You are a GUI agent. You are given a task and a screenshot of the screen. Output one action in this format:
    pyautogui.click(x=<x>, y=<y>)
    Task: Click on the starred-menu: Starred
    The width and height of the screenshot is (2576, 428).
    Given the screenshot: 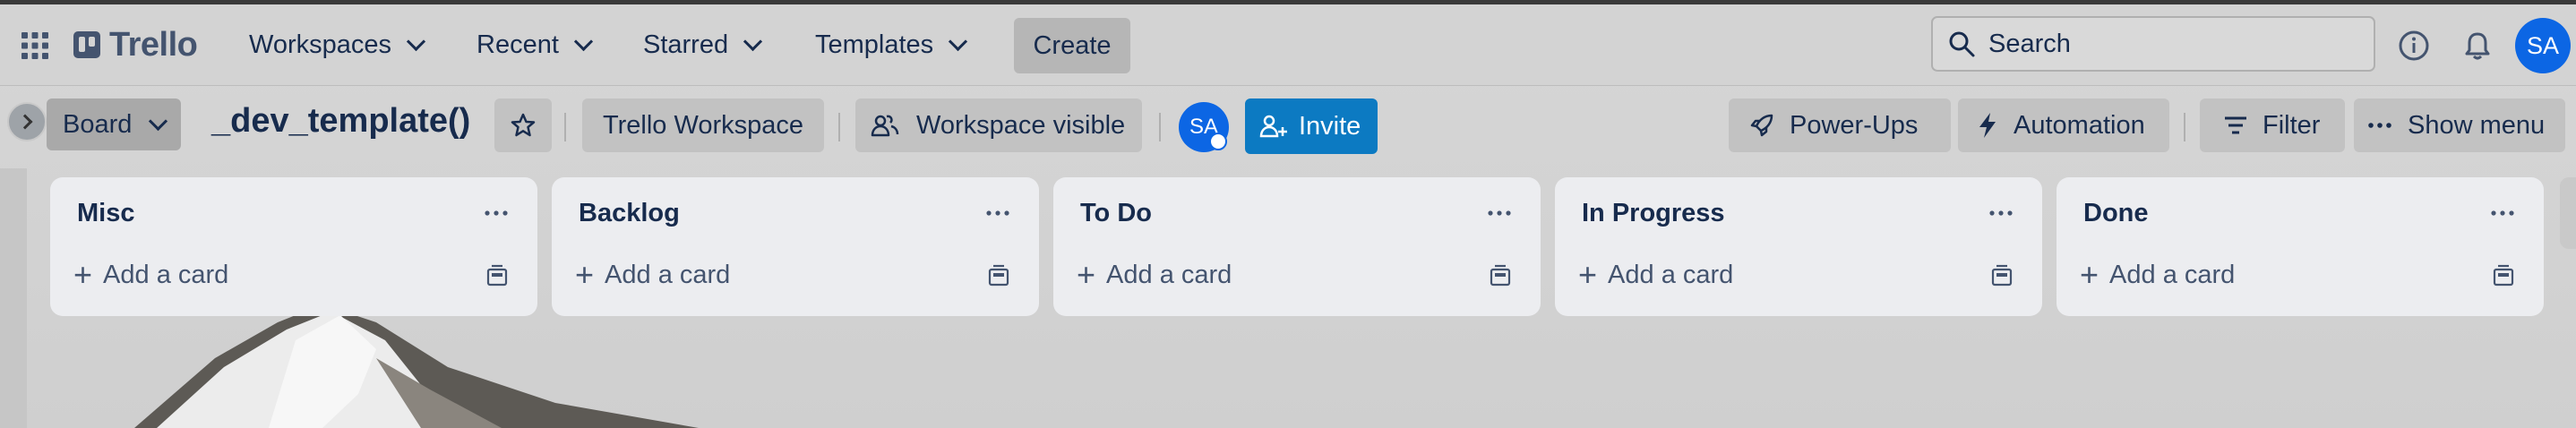 What is the action you would take?
    pyautogui.click(x=701, y=45)
    